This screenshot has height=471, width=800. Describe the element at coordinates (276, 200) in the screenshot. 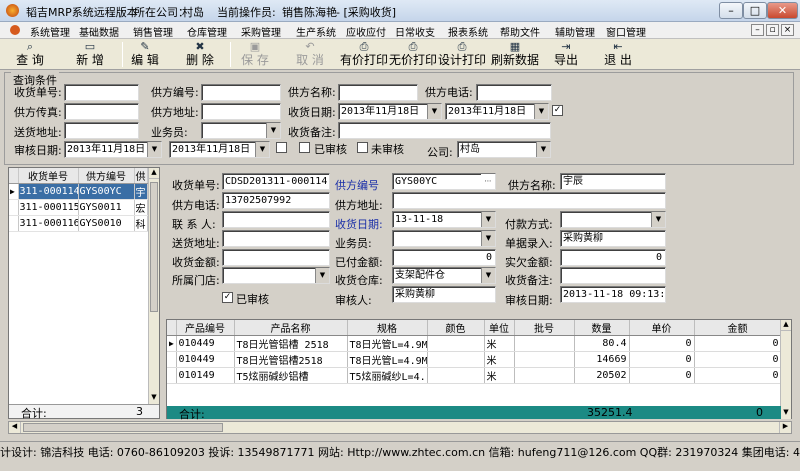

I see `supplier-phone-field: 13702507992` at that location.